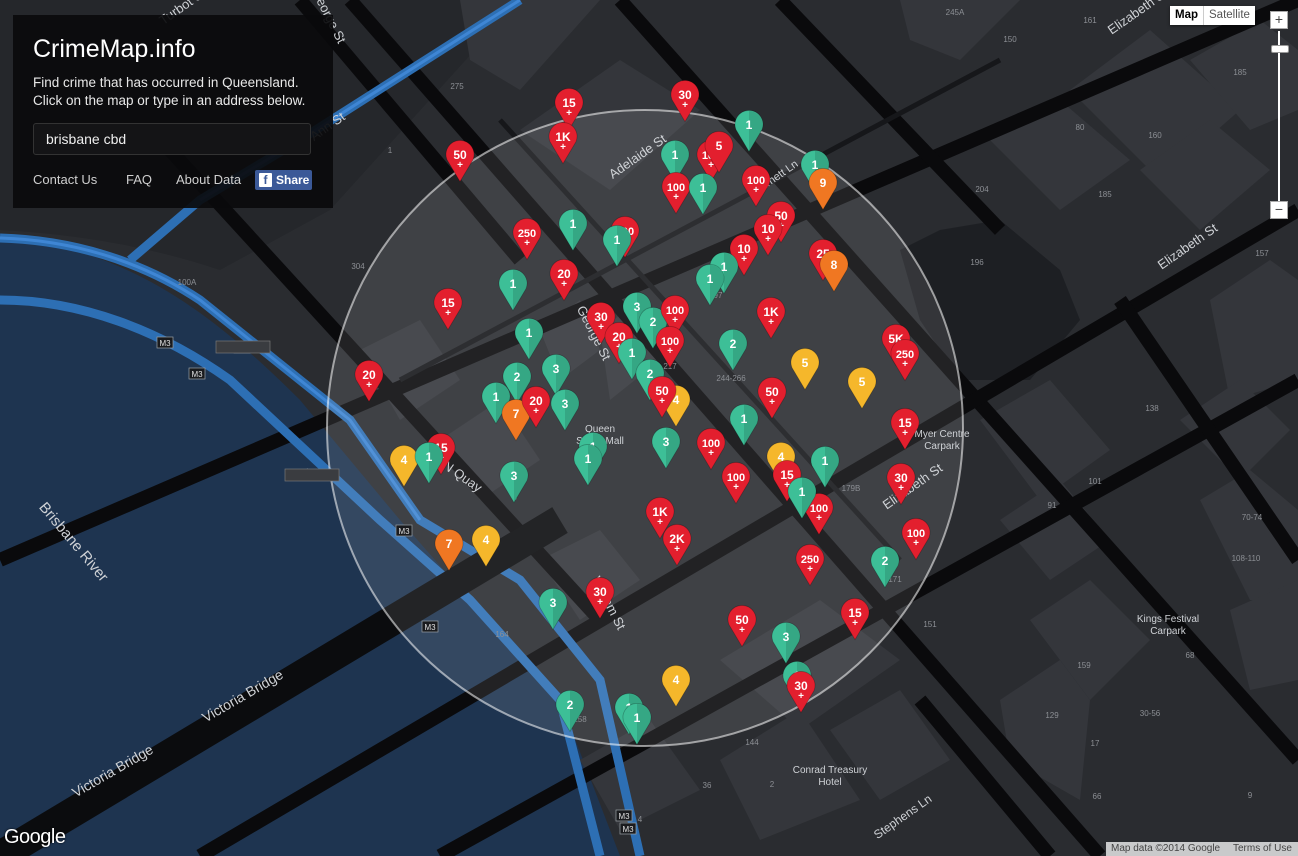 This screenshot has width=1298, height=856. I want to click on building-number: 68, so click(1190, 655).